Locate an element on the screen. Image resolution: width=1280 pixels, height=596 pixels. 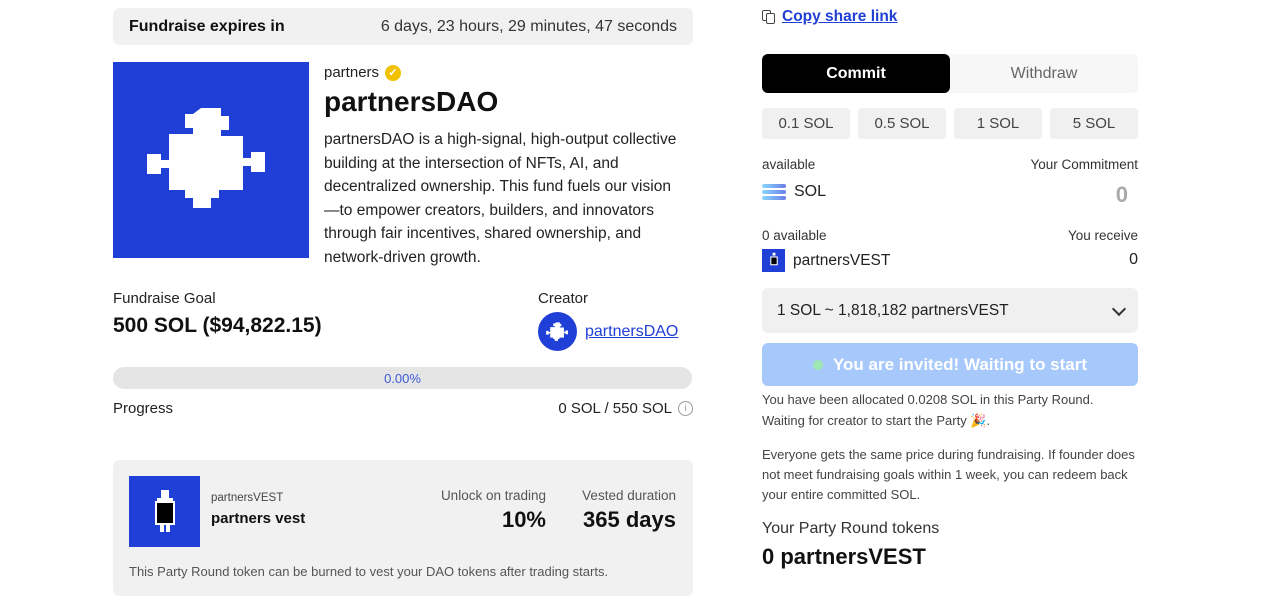
sol-label: SOL is located at coordinates (810, 191).